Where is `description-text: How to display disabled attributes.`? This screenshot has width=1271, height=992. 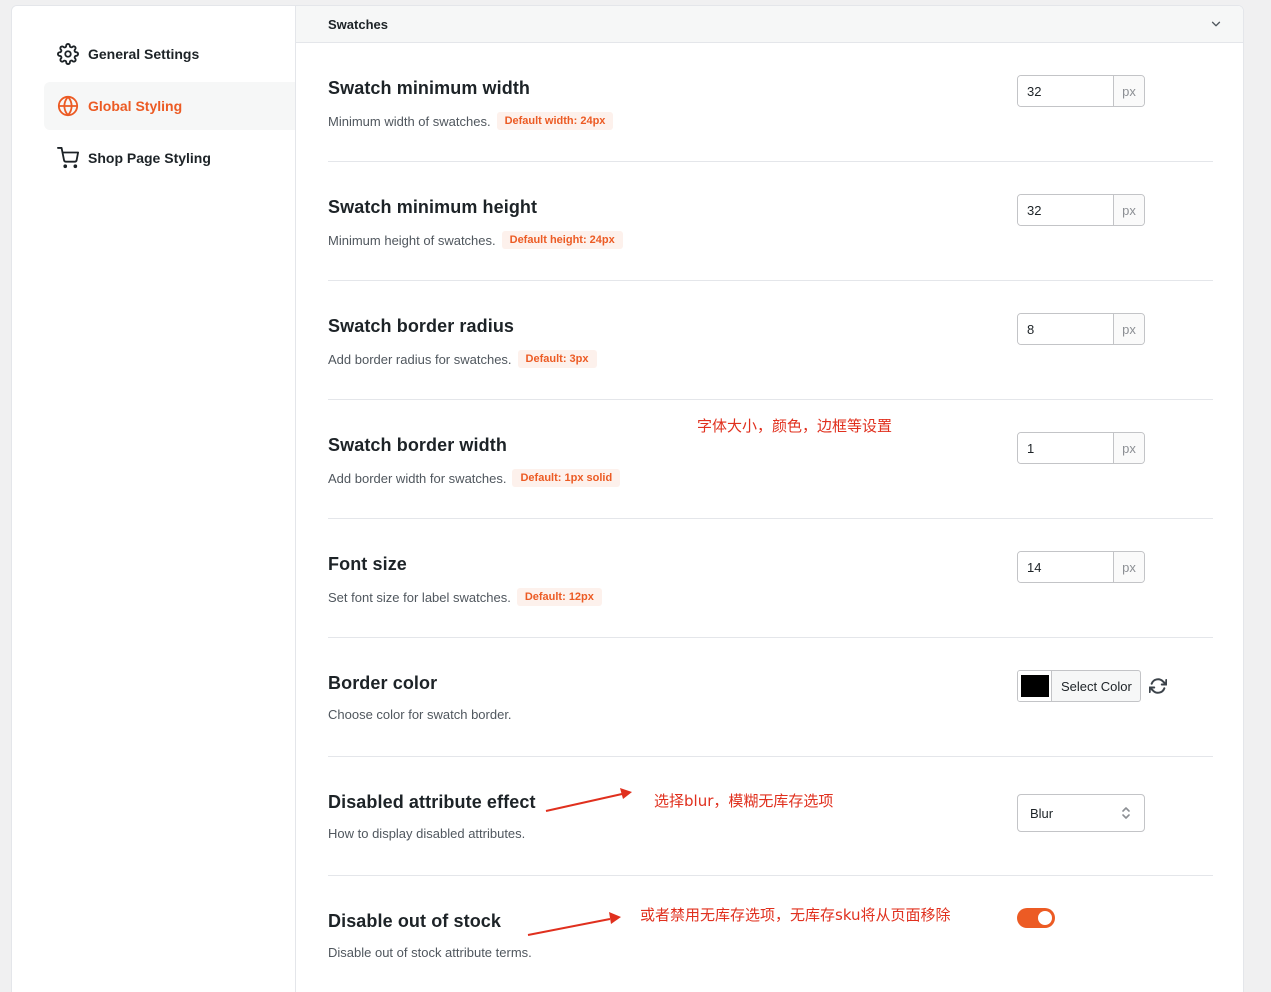 description-text: How to display disabled attributes. is located at coordinates (427, 833).